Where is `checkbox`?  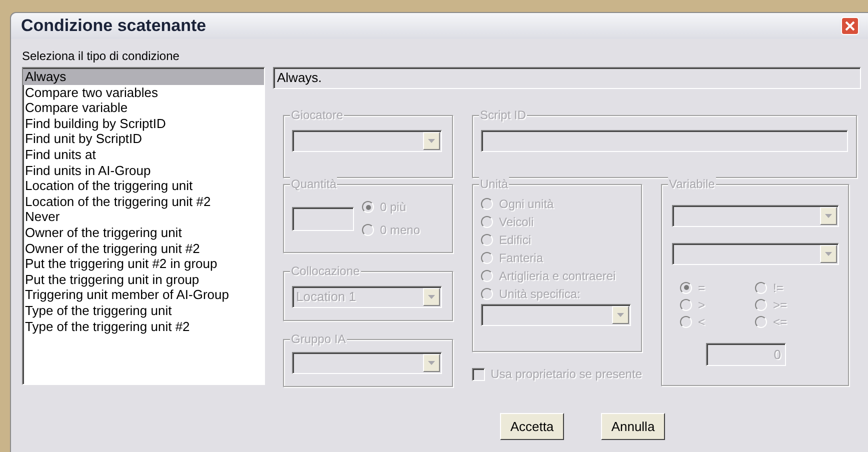 checkbox is located at coordinates (478, 374).